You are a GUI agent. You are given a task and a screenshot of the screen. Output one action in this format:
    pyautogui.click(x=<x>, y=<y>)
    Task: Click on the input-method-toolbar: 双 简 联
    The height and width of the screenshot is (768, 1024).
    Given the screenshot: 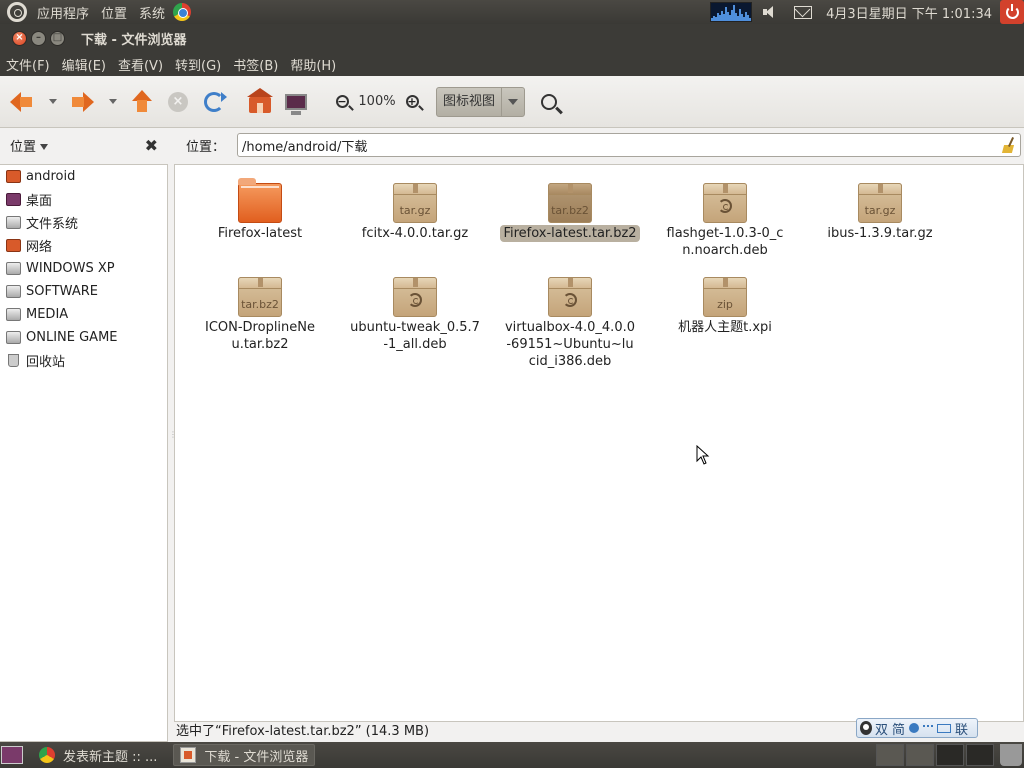 What is the action you would take?
    pyautogui.click(x=917, y=728)
    